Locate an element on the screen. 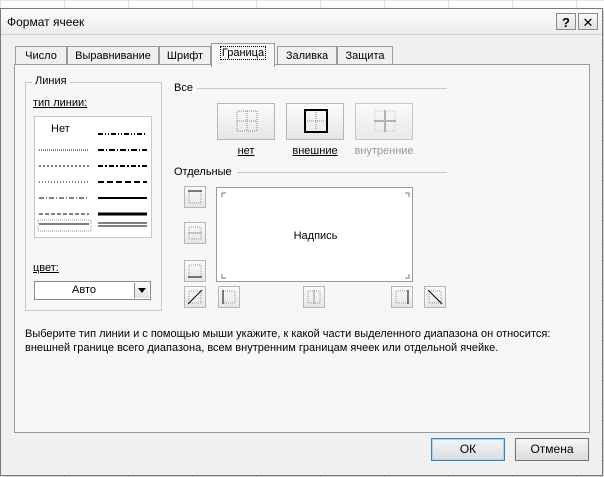 The image size is (604, 477). border-horizontal-inner-button is located at coordinates (195, 233).